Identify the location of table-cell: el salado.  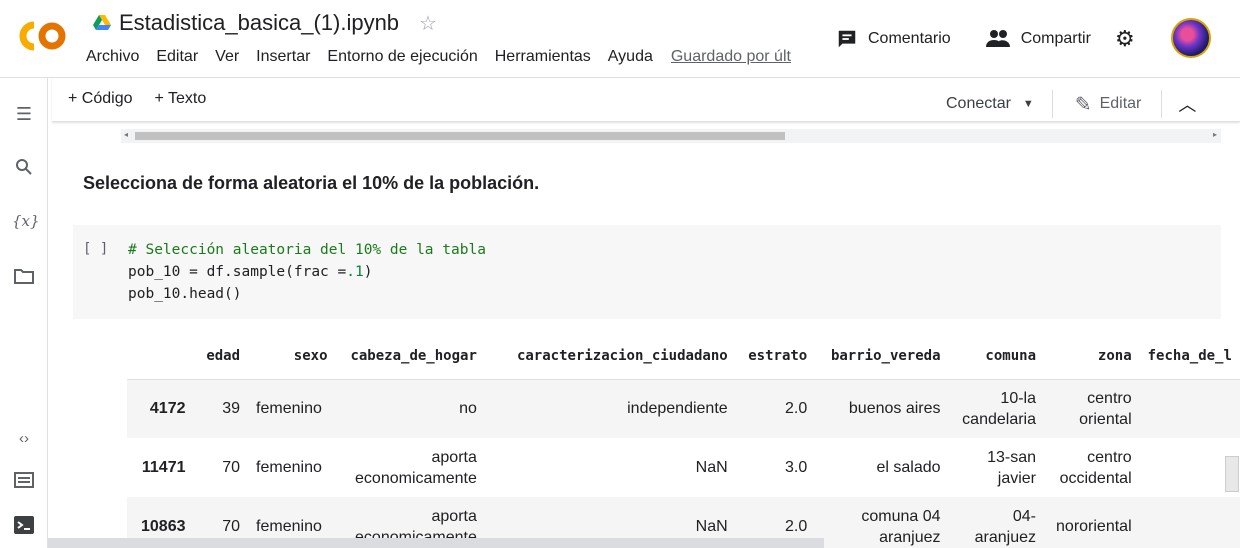
(908, 467).